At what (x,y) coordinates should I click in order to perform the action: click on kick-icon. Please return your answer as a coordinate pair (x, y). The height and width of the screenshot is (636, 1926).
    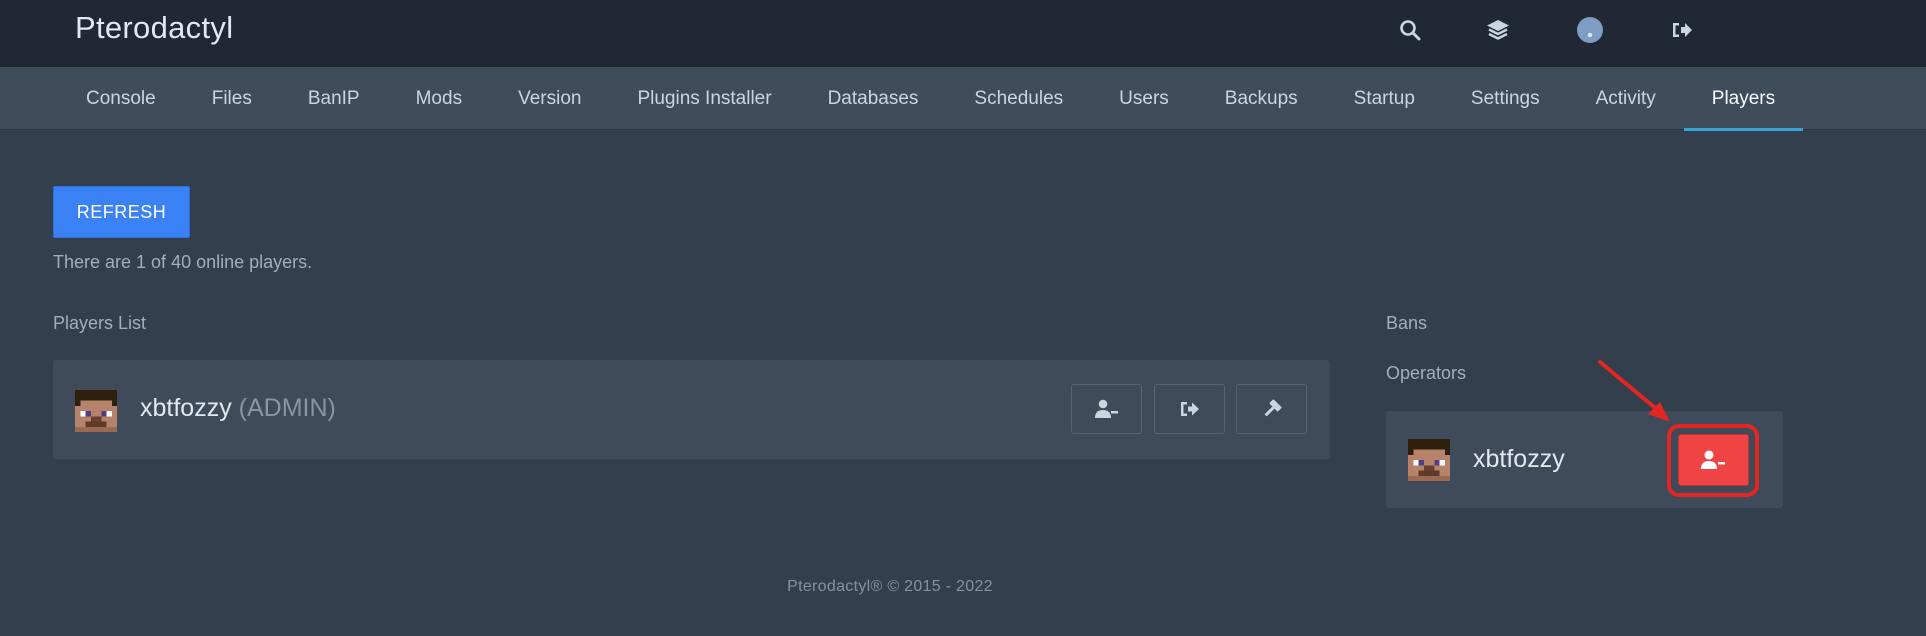
    Looking at the image, I should click on (1189, 409).